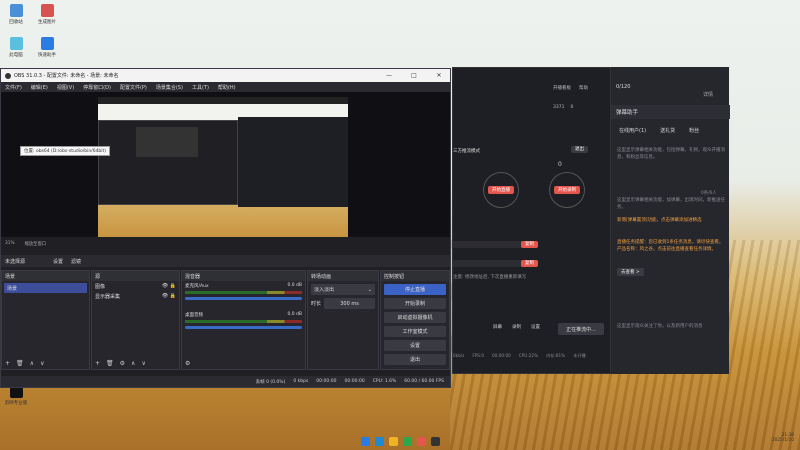 The image size is (800, 450). I want to click on stop-stream-button: 停止直播, so click(415, 289).